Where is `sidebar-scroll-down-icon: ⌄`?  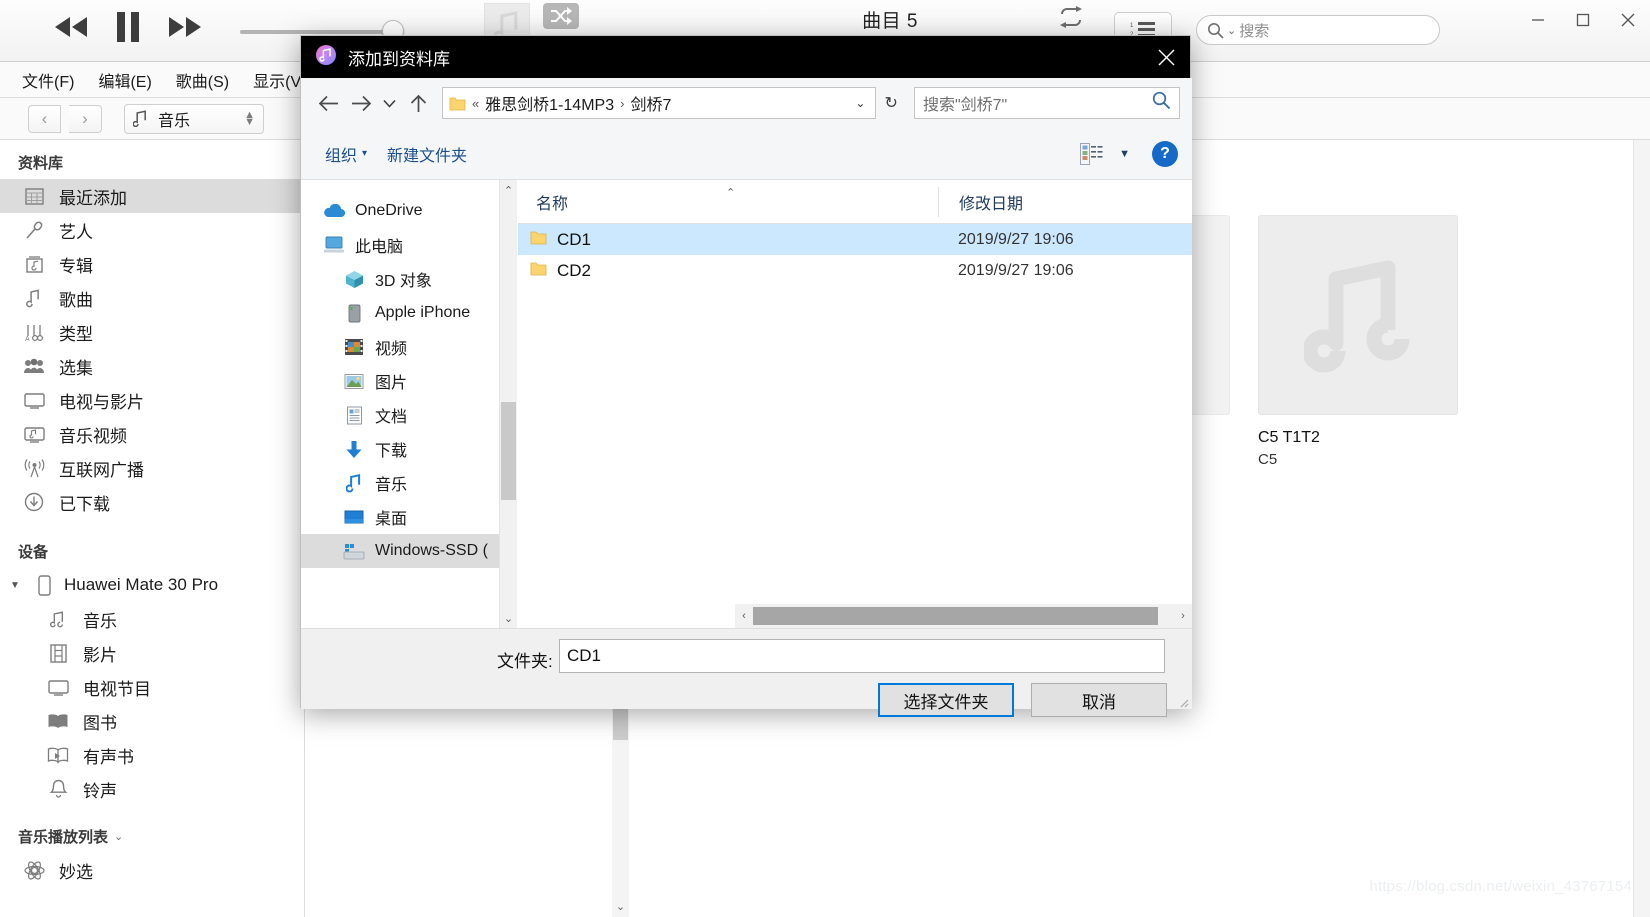 sidebar-scroll-down-icon: ⌄ is located at coordinates (620, 906).